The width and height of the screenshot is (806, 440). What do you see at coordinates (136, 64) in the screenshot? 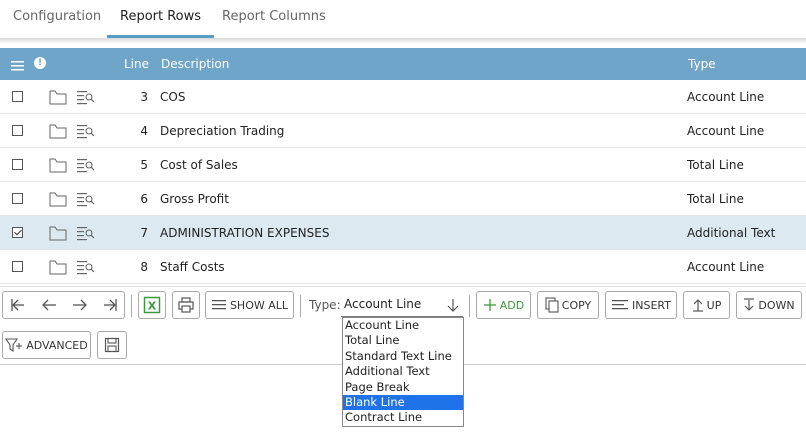
I see `column-header-line: Line` at bounding box center [136, 64].